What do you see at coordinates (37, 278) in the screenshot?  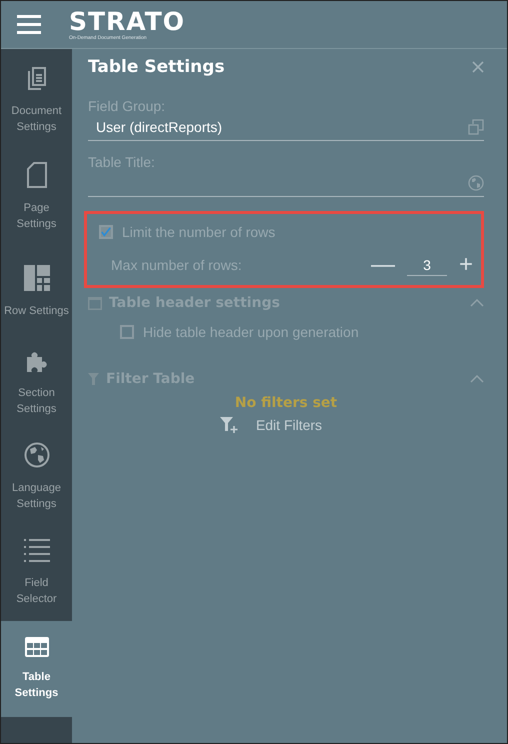 I see `layout-icon` at bounding box center [37, 278].